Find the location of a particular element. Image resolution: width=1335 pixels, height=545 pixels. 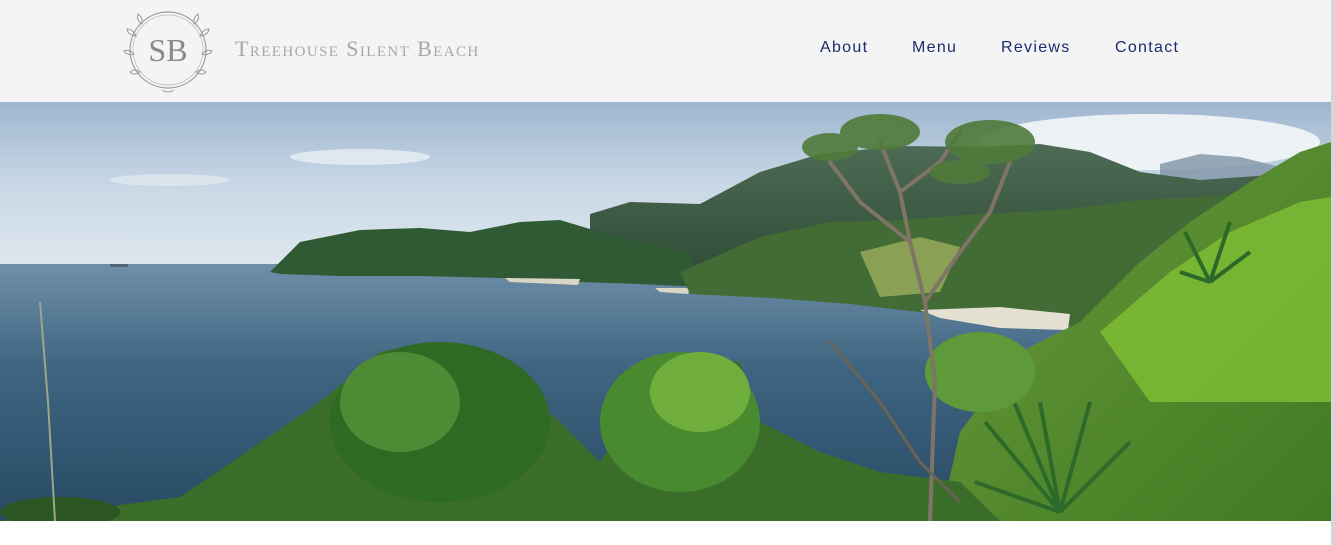

brand-name: Treehouse Silent Beach is located at coordinates (357, 49).